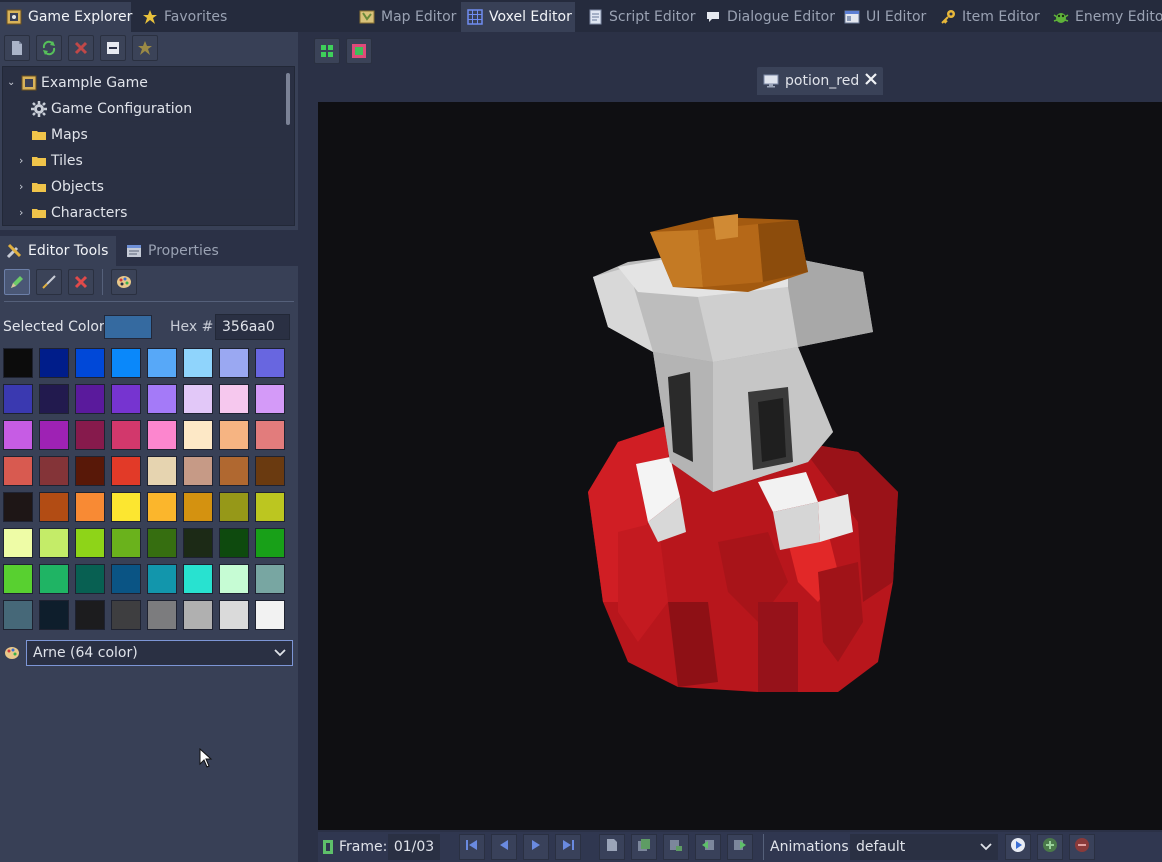 The width and height of the screenshot is (1162, 862). Describe the element at coordinates (327, 51) in the screenshot. I see `grid-toggle-button` at that location.